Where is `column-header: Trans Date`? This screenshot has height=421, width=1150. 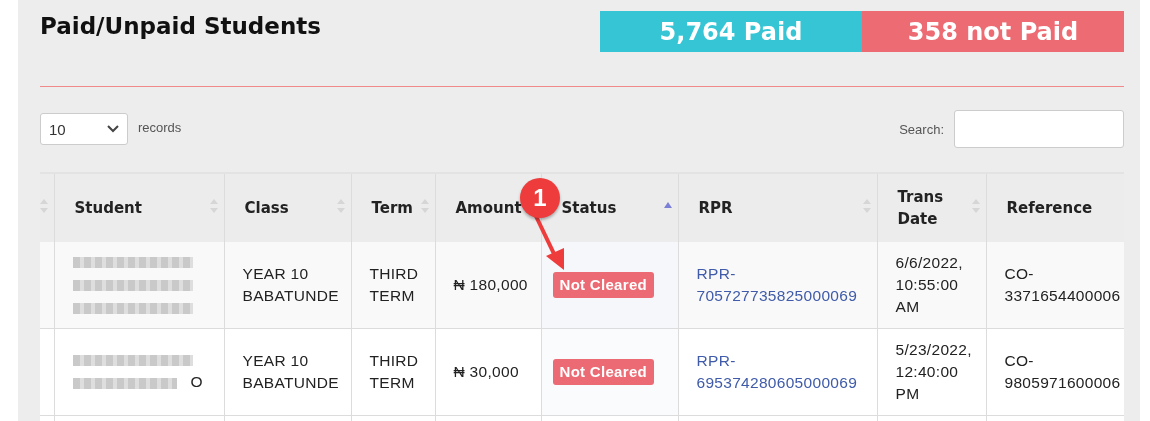 column-header: Trans Date is located at coordinates (931, 208).